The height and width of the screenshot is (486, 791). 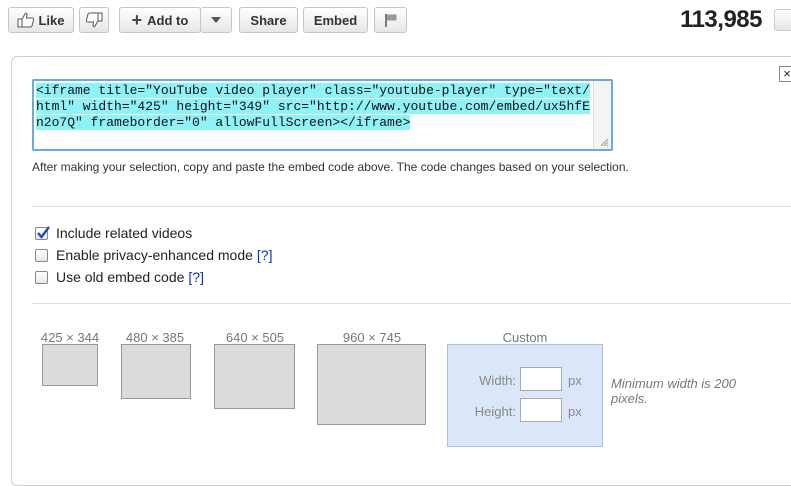 I want to click on flag-icon, so click(x=391, y=20).